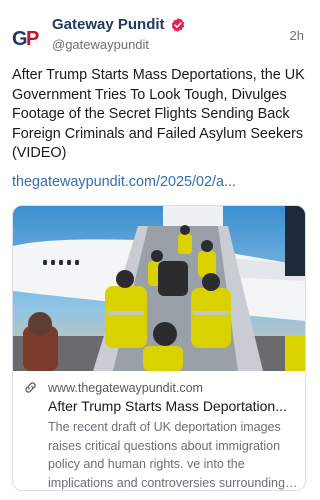 This screenshot has width=320, height=500. I want to click on avatar: G P, so click(28, 38).